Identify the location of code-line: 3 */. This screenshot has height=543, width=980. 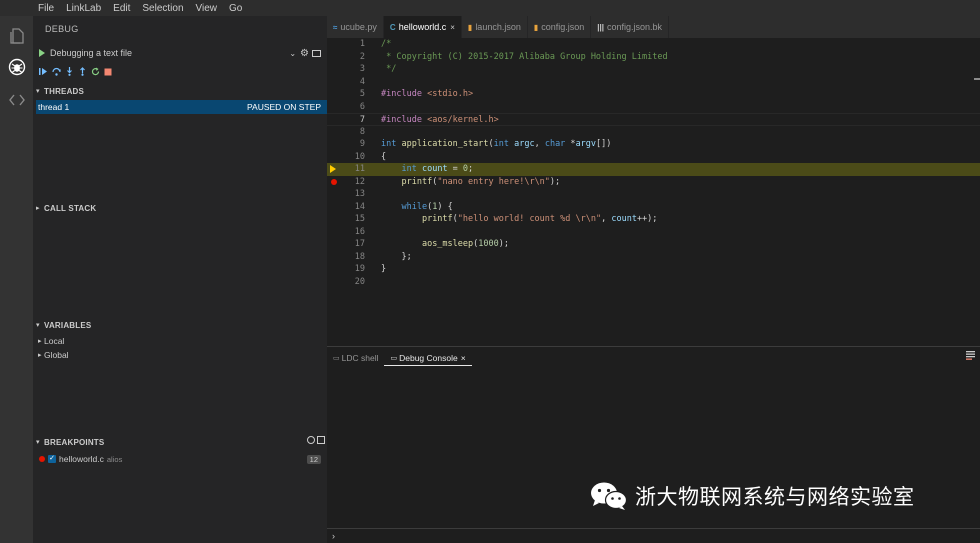
(653, 69).